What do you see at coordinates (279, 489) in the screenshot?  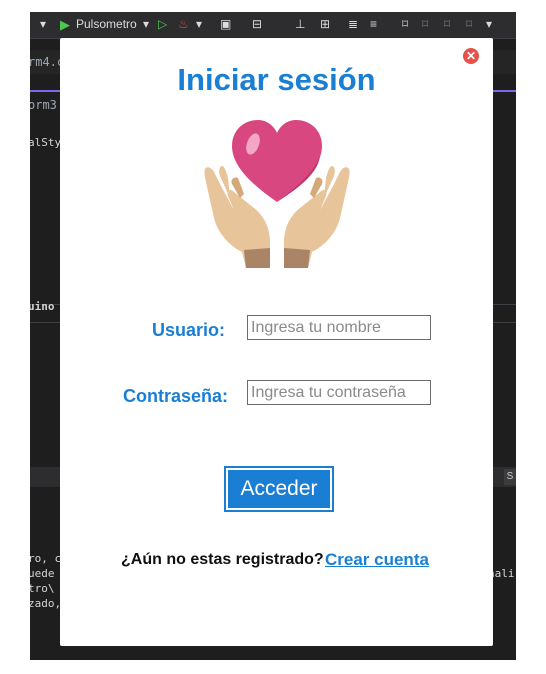 I see `login-button: Acceder` at bounding box center [279, 489].